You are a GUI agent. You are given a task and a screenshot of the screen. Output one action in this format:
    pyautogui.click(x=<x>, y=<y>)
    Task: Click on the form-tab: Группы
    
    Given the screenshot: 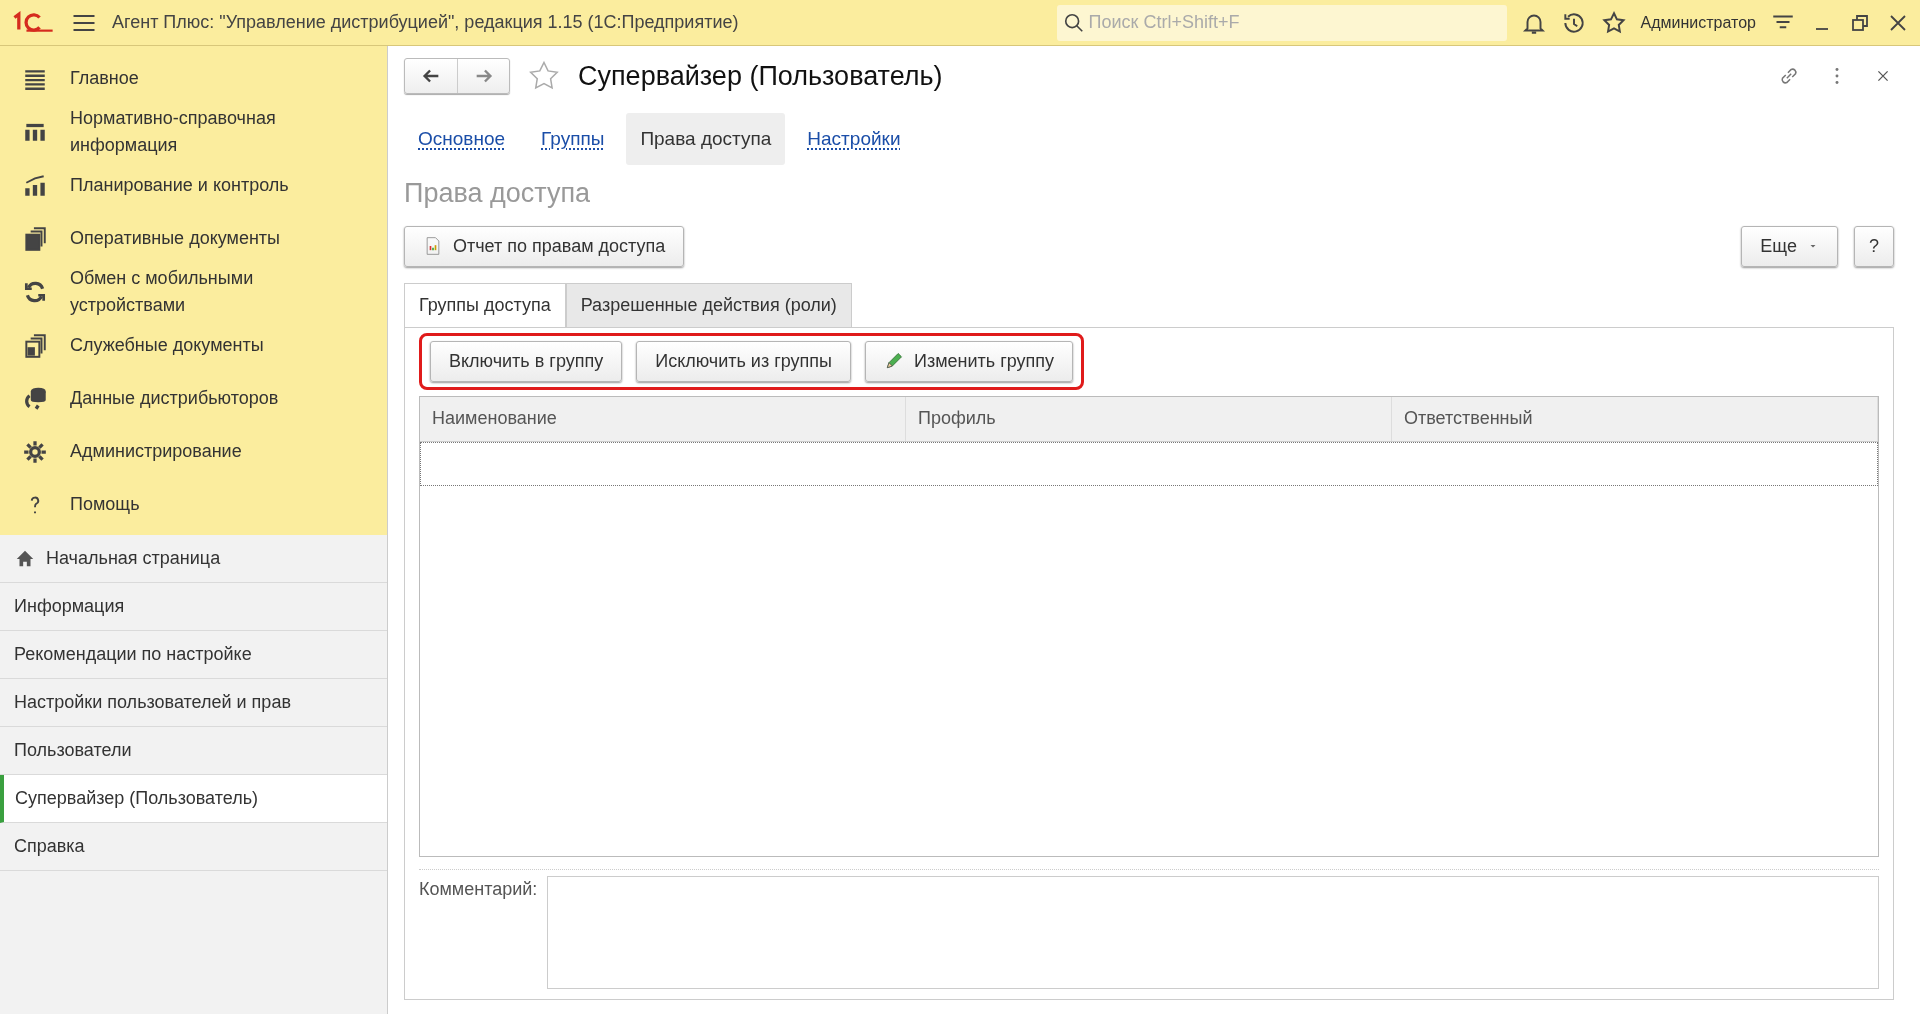 What is the action you would take?
    pyautogui.click(x=573, y=138)
    